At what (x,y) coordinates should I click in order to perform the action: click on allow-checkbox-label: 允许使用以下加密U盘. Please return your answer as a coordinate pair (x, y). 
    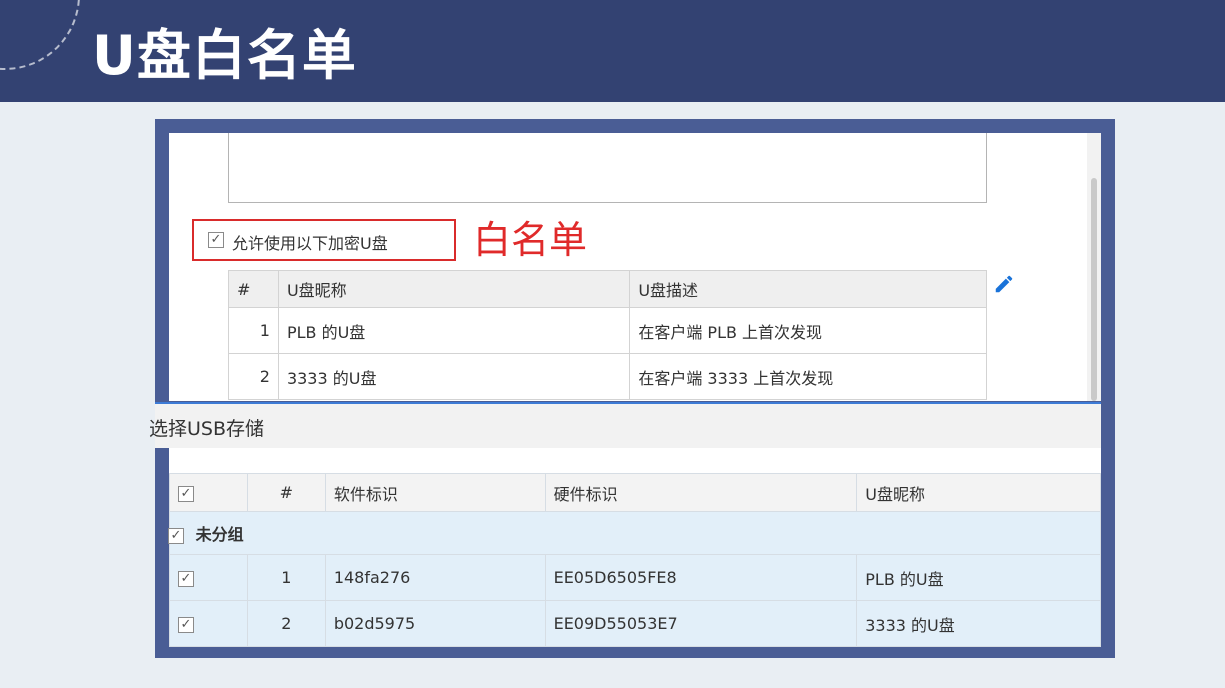
    Looking at the image, I should click on (310, 243).